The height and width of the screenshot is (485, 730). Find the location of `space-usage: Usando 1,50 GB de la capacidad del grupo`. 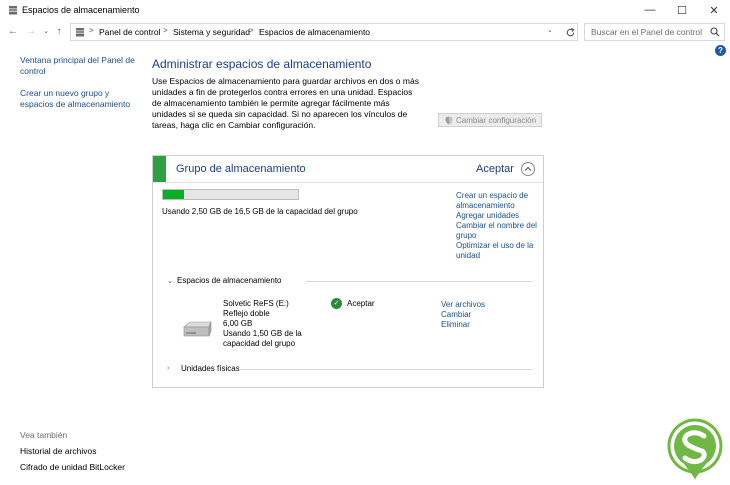

space-usage: Usando 1,50 GB de la capacidad del grupo is located at coordinates (262, 338).